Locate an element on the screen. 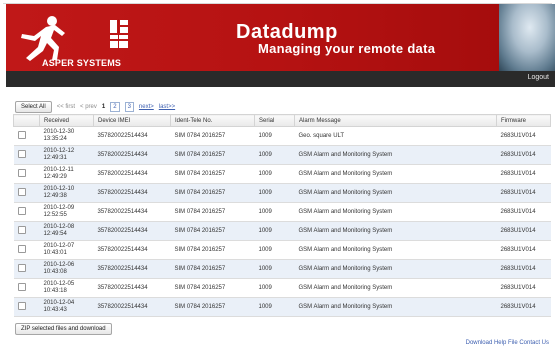  received-time: 10:43:01 is located at coordinates (55, 253).